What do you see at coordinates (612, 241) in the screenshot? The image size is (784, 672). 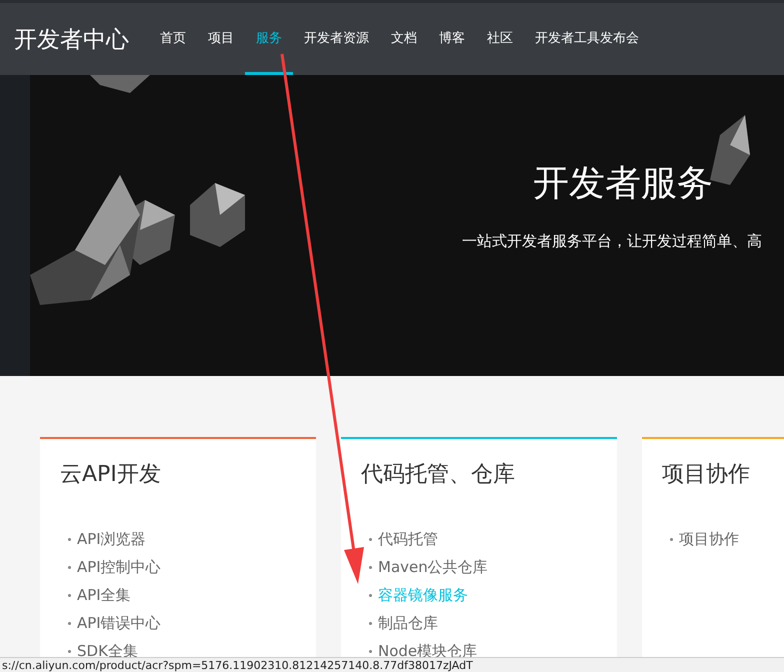 I see `hero-subtitle: 一站式开发者服务平台，让开发过程简单、高` at bounding box center [612, 241].